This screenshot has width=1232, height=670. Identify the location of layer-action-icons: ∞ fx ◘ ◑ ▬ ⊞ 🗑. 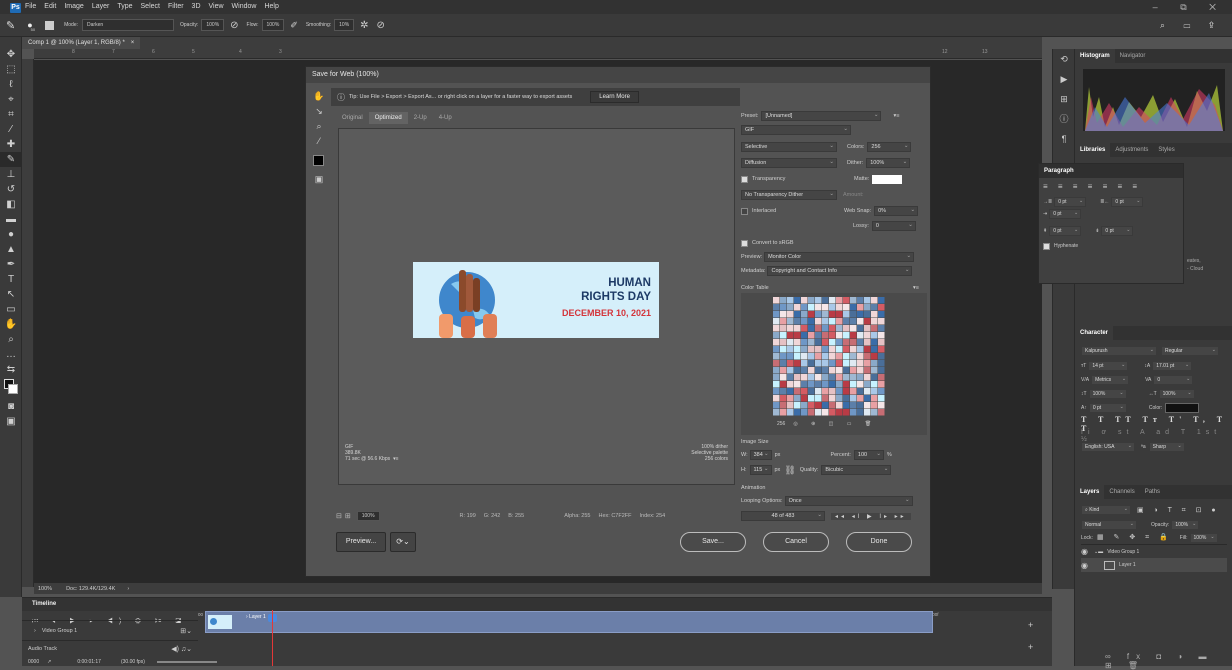
(1168, 661).